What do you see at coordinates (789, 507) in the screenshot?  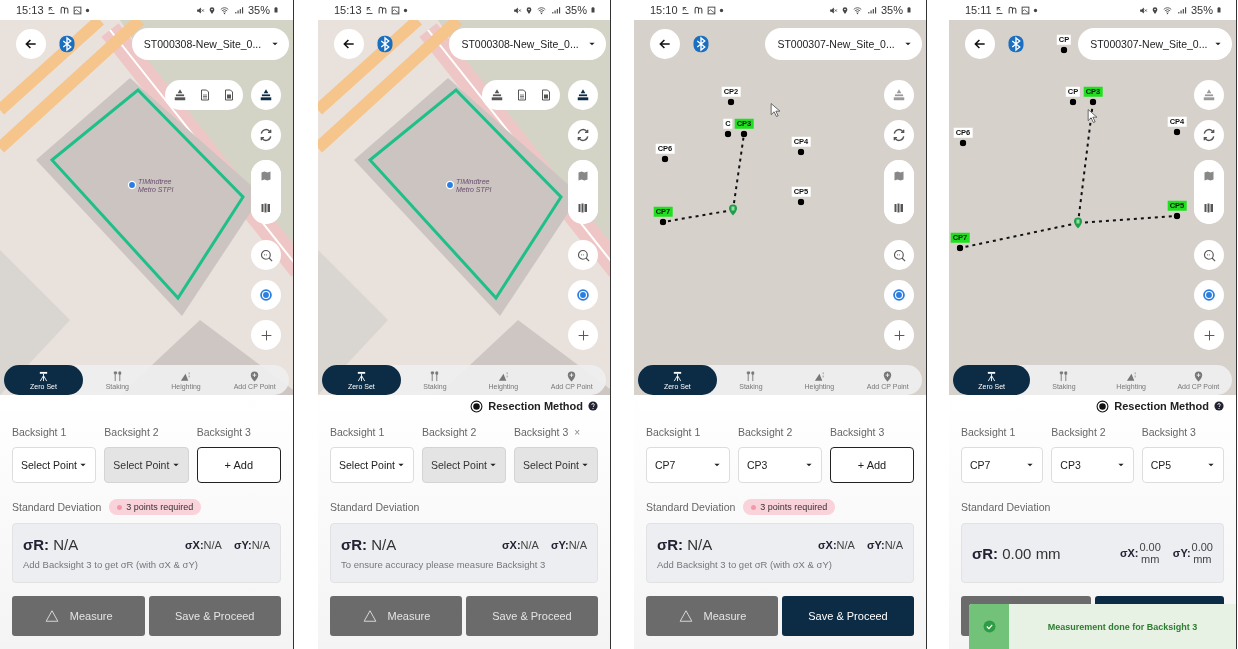 I see `points-required-badge: 3 points required` at bounding box center [789, 507].